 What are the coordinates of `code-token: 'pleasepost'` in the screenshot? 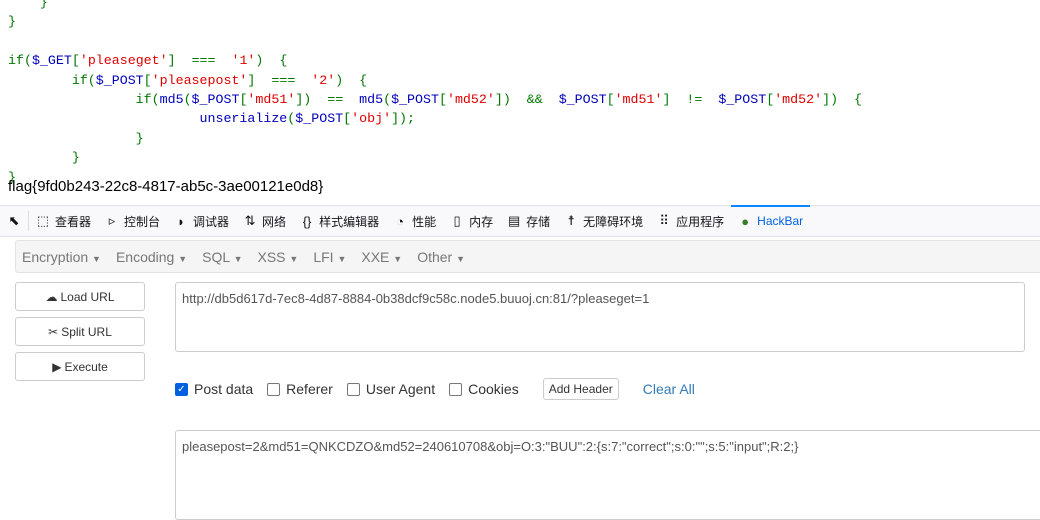 It's located at (199, 80).